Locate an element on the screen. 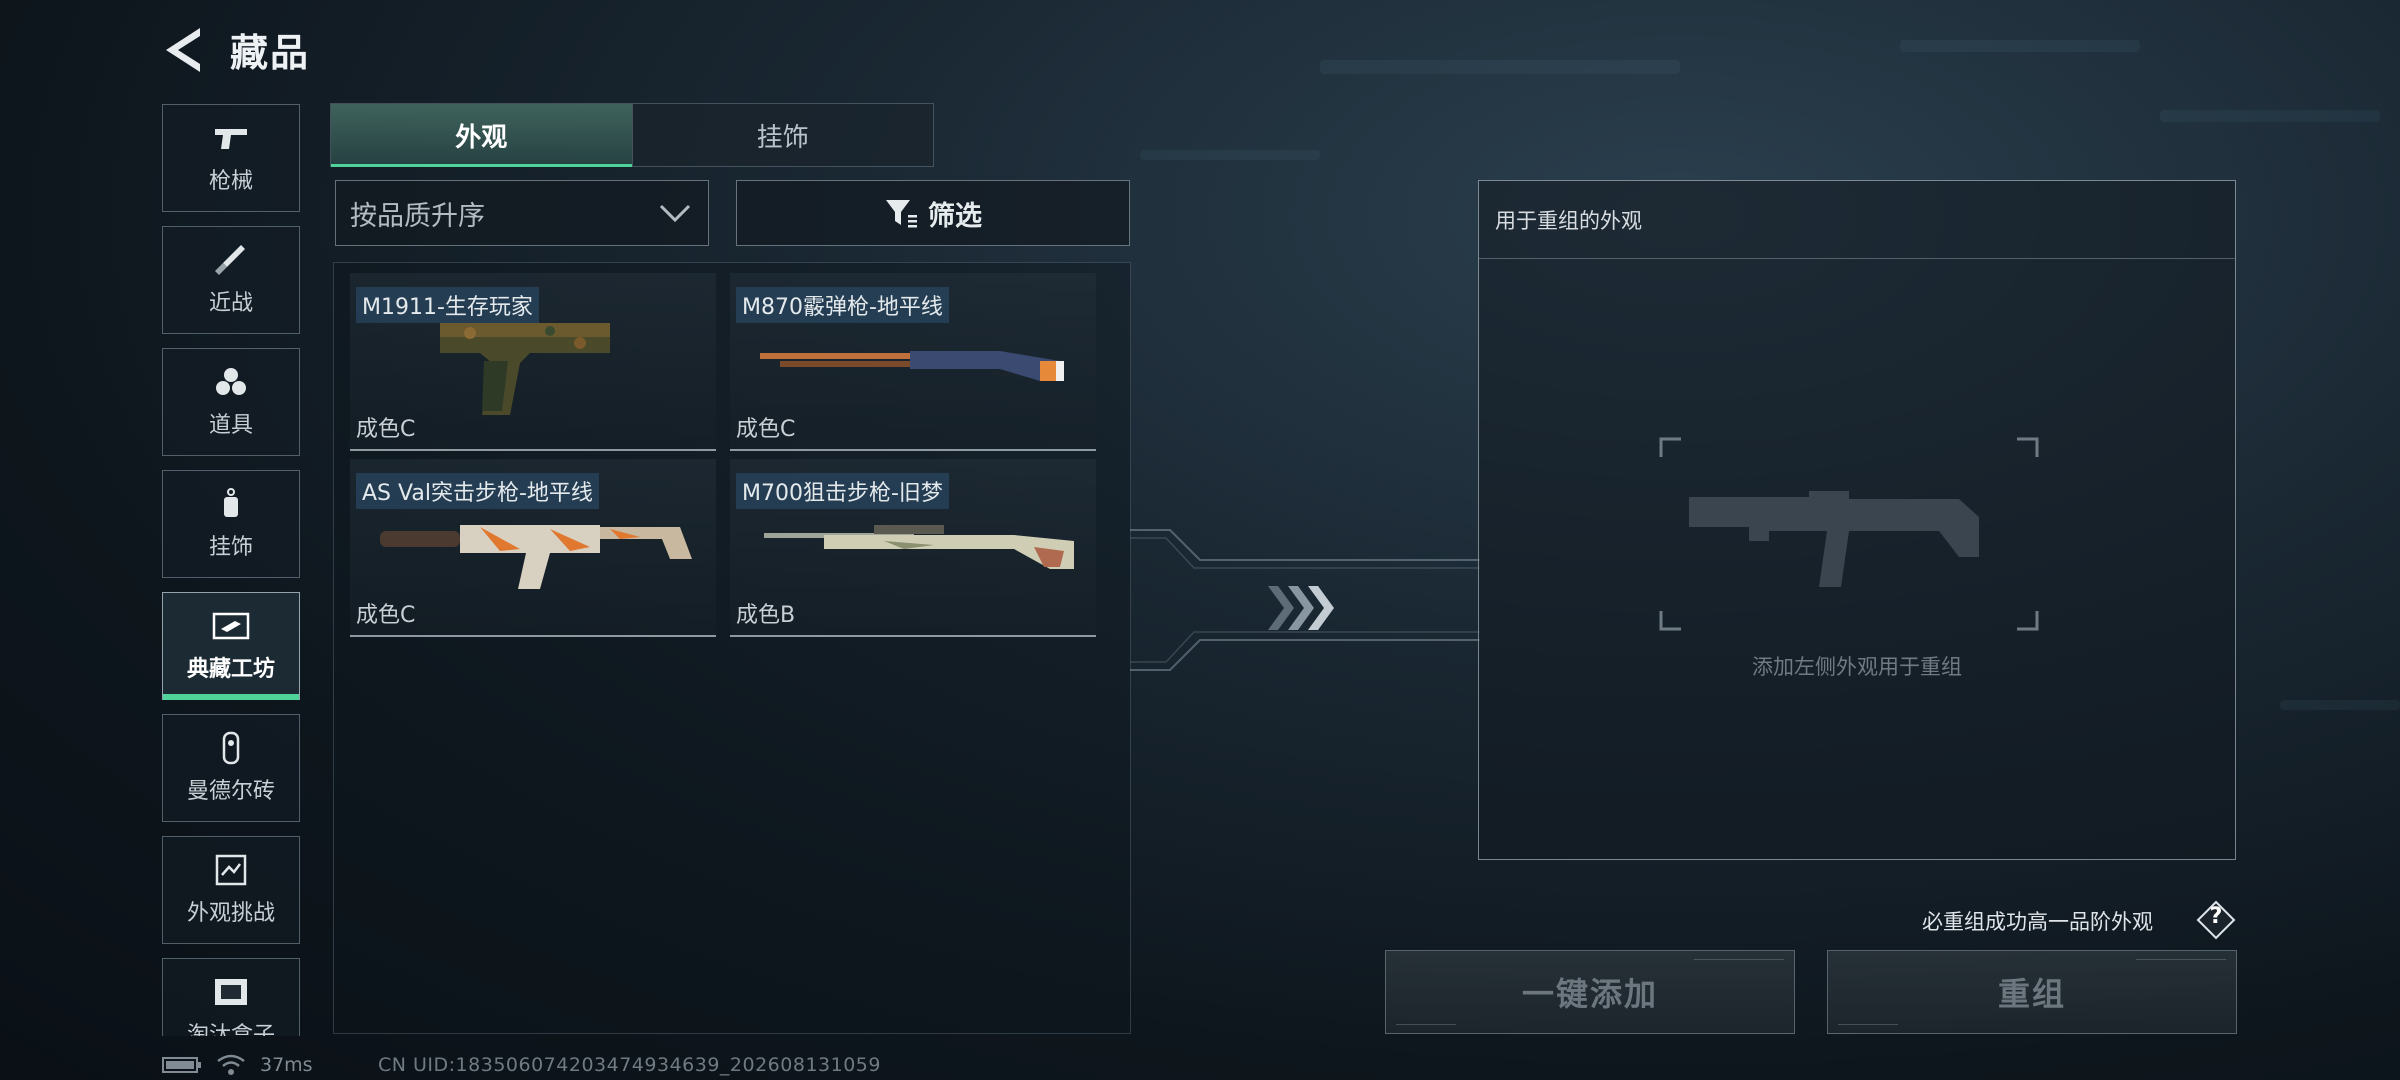  add-all-button: 一键添加 is located at coordinates (1590, 992).